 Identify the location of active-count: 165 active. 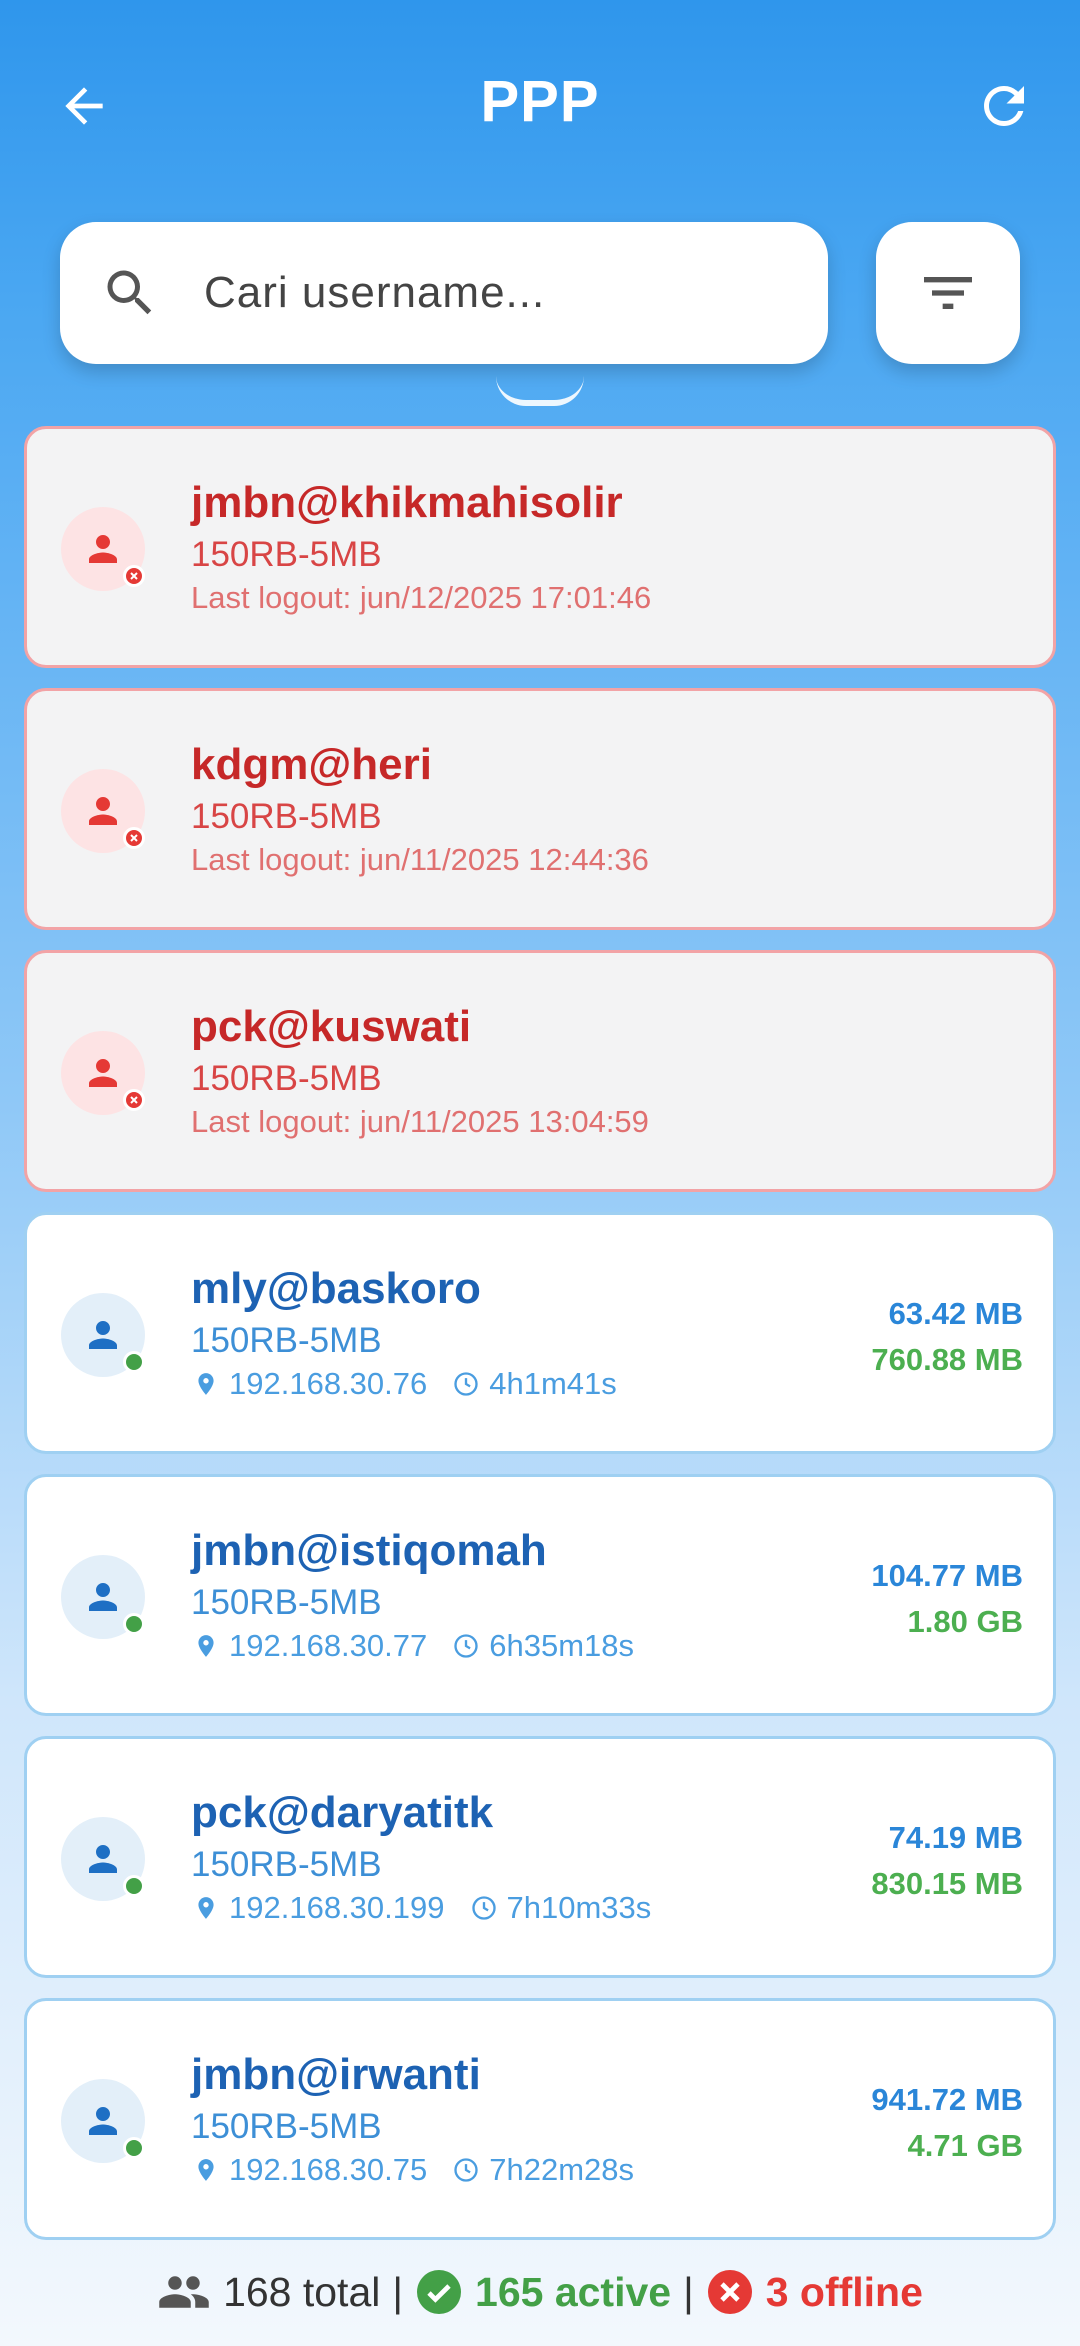
(573, 2291).